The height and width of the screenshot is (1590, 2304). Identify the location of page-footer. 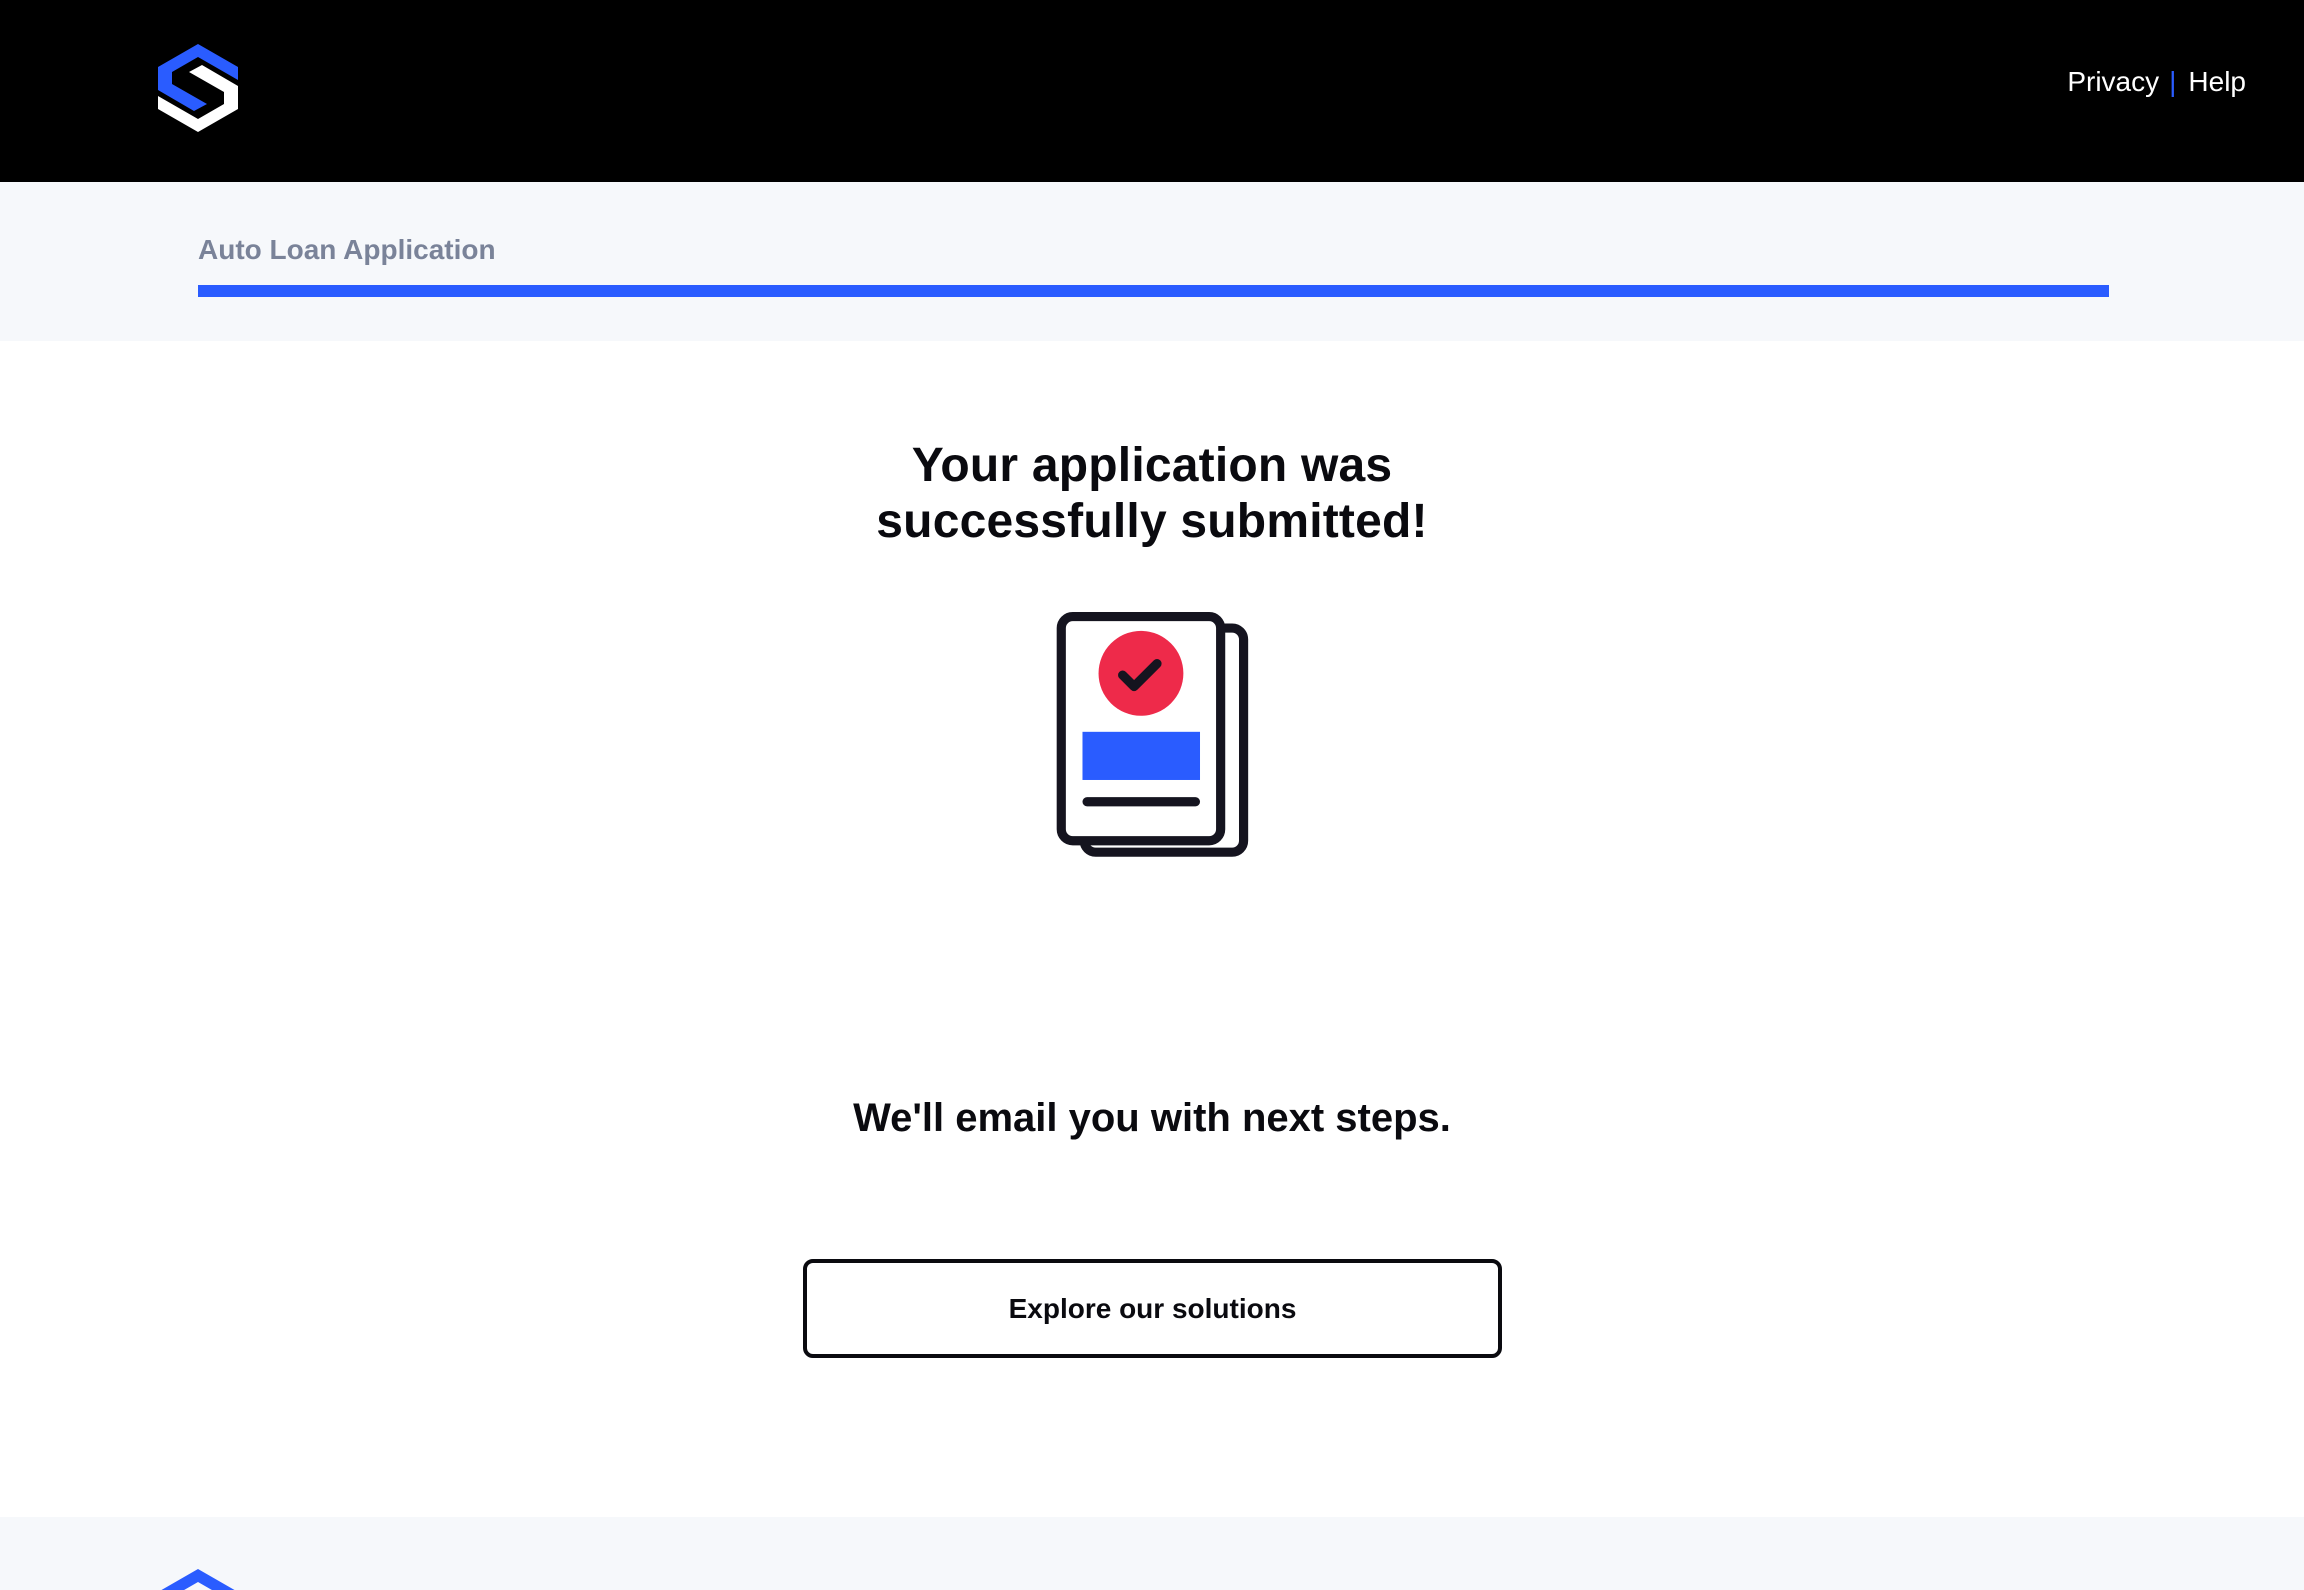
(1152, 1553).